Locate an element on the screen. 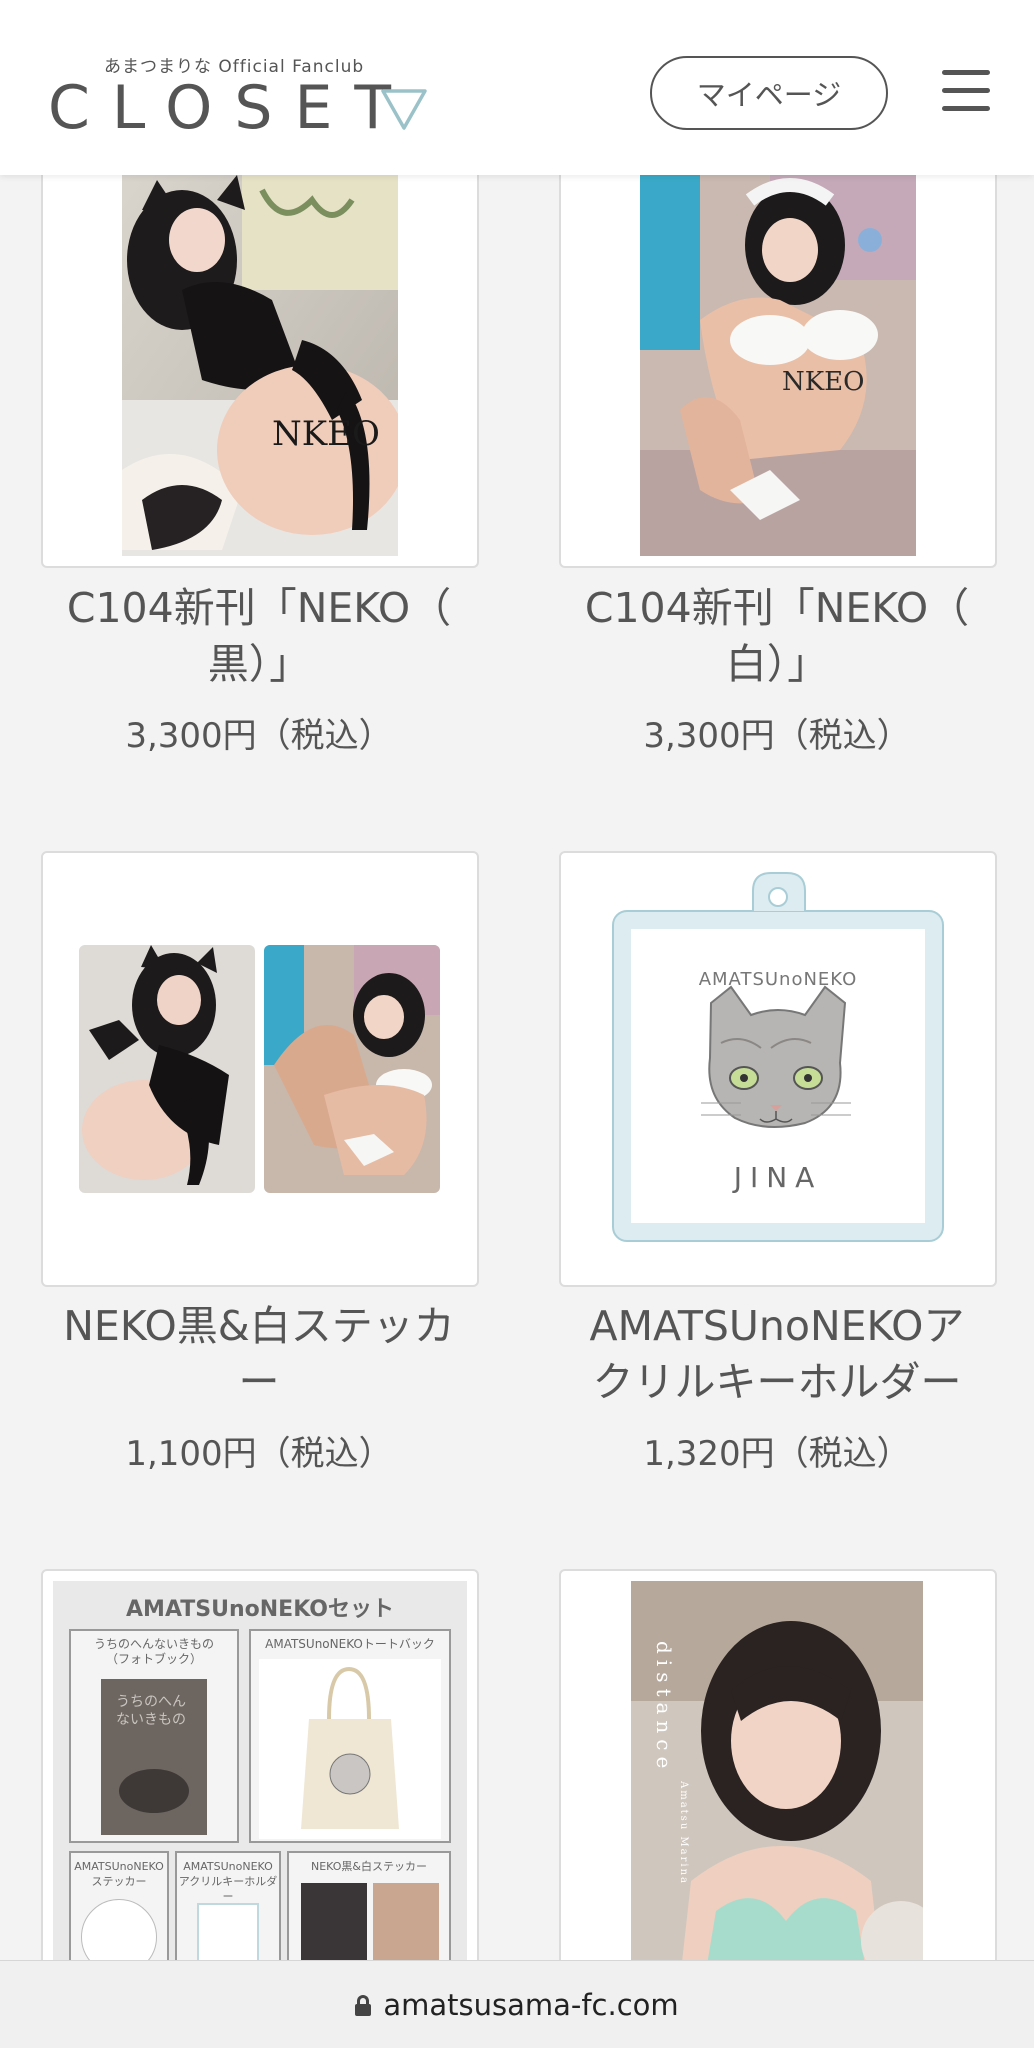 Image resolution: width=1034 pixels, height=2048 pixels. product-card-neko-black: NKEO is located at coordinates (260, 369).